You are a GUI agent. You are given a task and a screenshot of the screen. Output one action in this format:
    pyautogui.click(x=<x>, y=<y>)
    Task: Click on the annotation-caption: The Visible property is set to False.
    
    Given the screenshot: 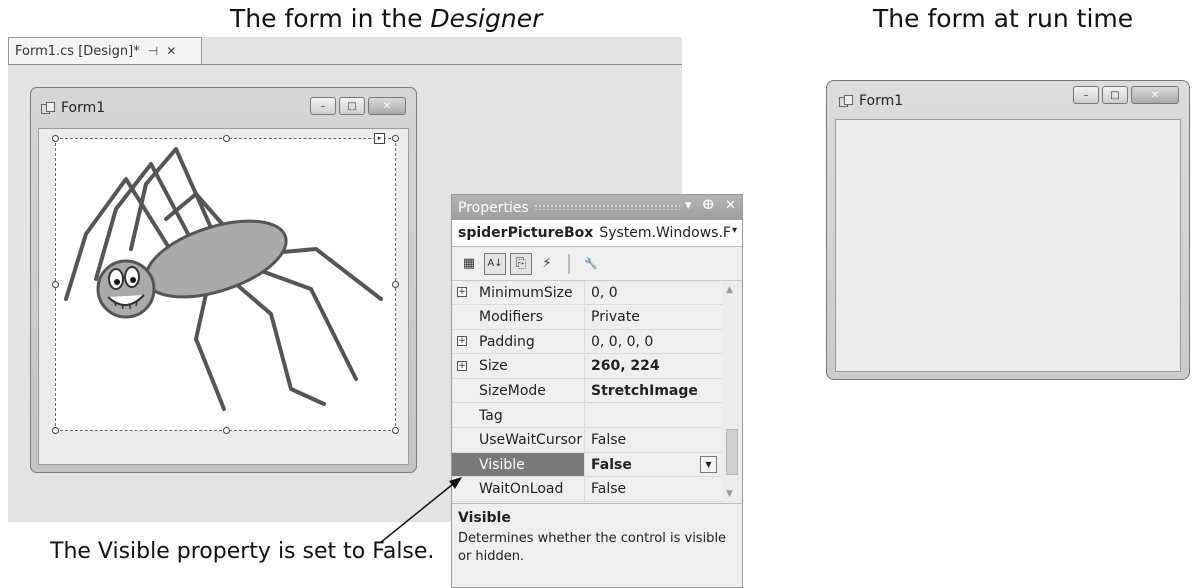 What is the action you would take?
    pyautogui.click(x=242, y=551)
    